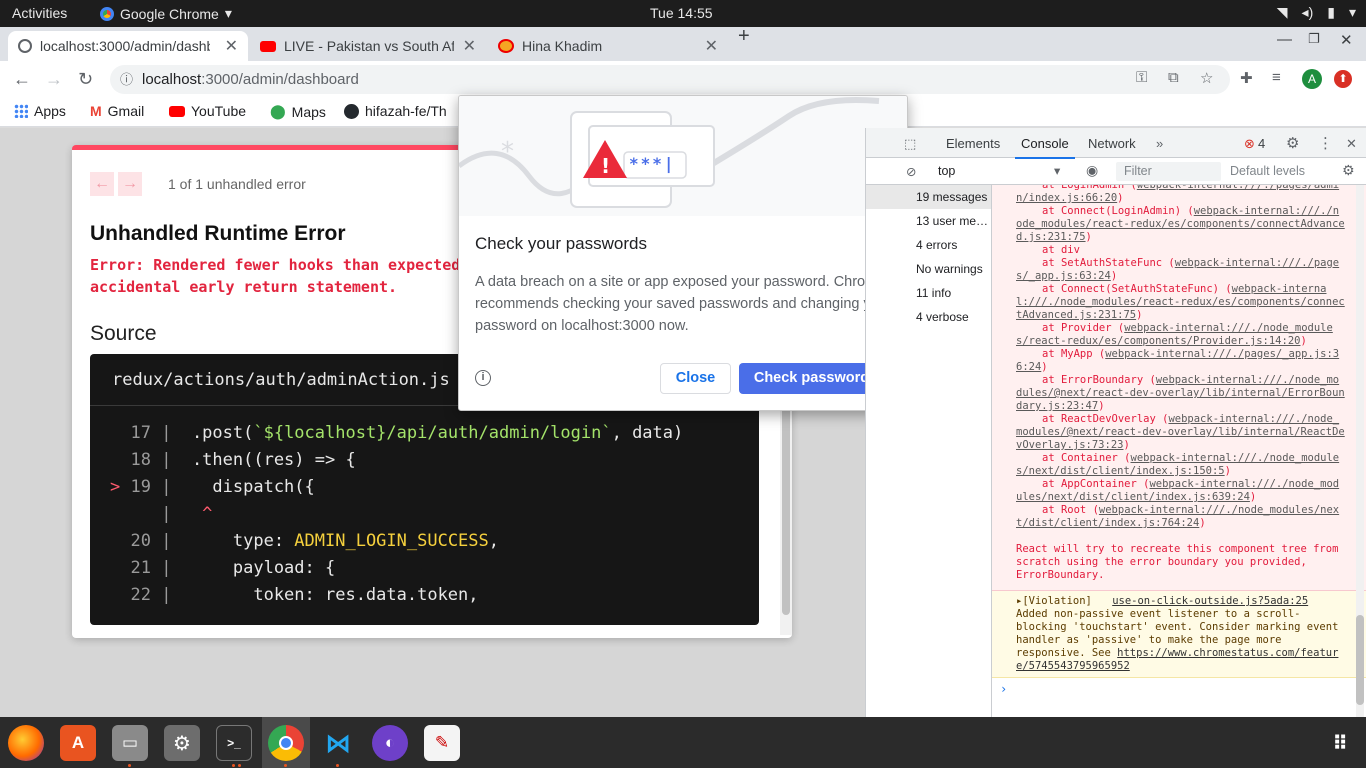  Describe the element at coordinates (1360, 660) in the screenshot. I see `scroll-thumb` at that location.